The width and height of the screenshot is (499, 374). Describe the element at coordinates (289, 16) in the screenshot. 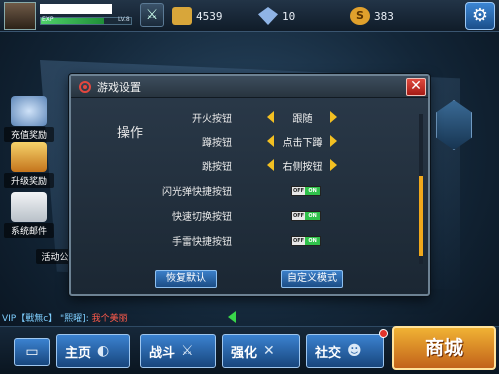

I see `diamond-value: 10` at that location.